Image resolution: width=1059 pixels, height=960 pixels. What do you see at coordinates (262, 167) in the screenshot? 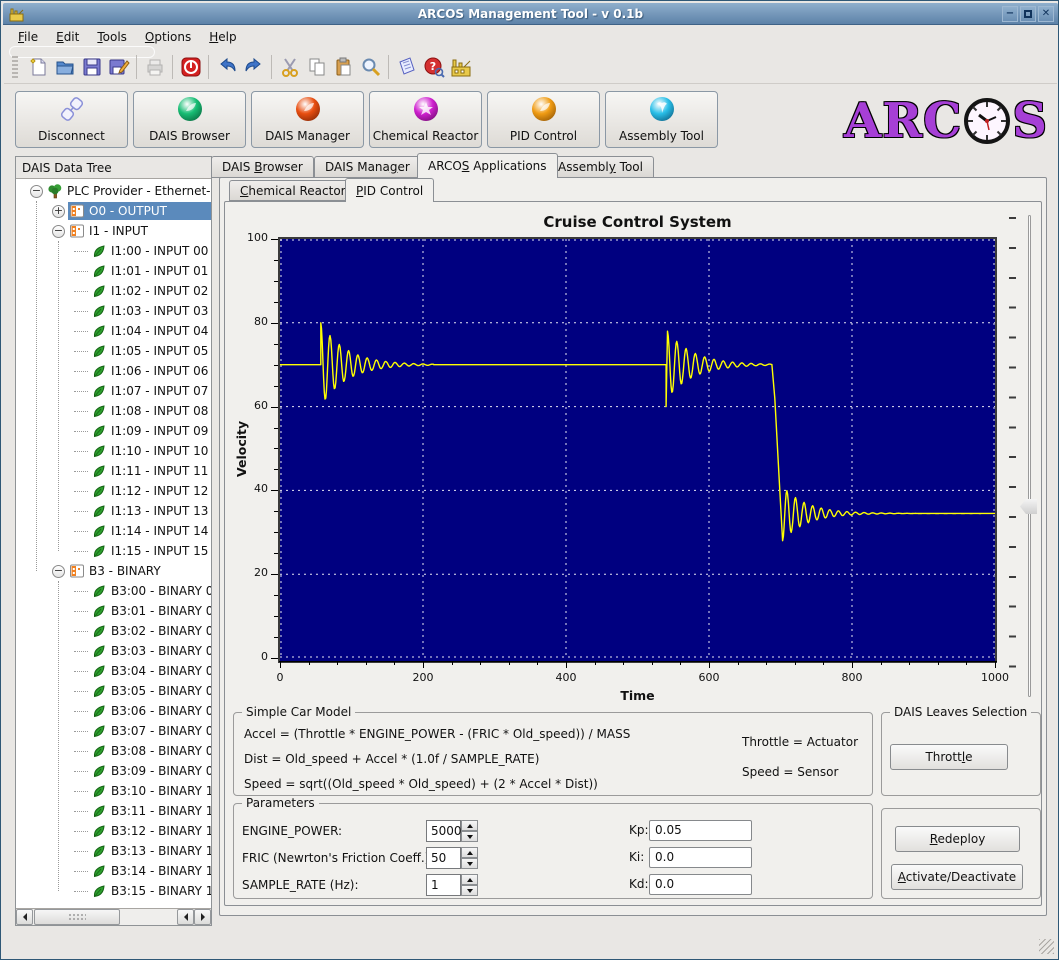
I see `tab-dais-browser: DAIS Browser` at bounding box center [262, 167].